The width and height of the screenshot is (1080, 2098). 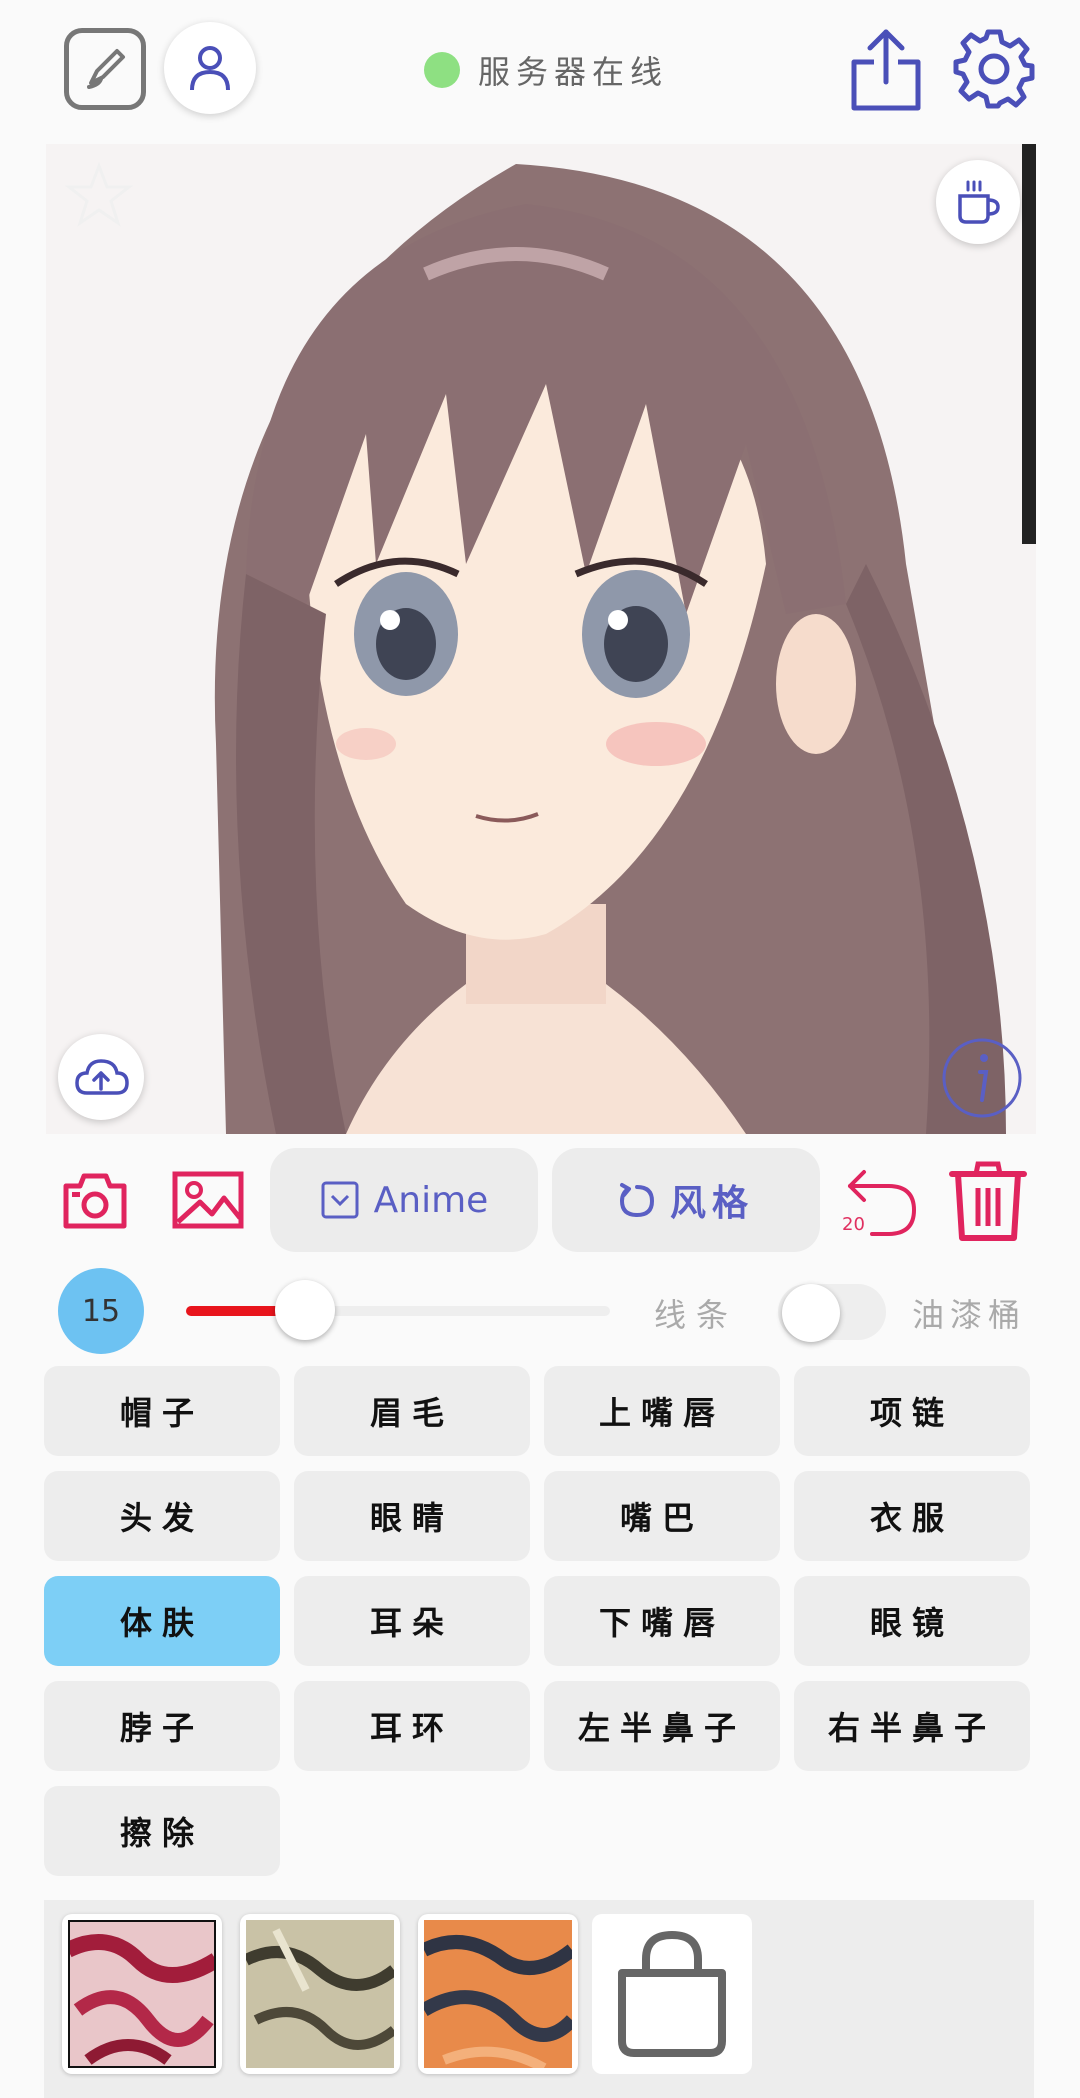 I want to click on model-label: Anime, so click(x=431, y=1200).